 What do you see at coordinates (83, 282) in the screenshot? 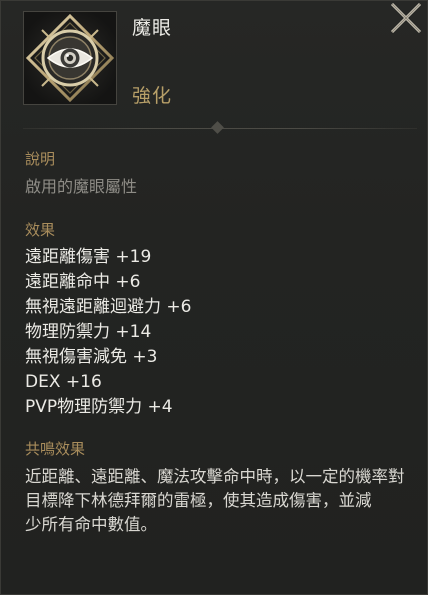
I see `effect-row: 遠距離命中 +6` at bounding box center [83, 282].